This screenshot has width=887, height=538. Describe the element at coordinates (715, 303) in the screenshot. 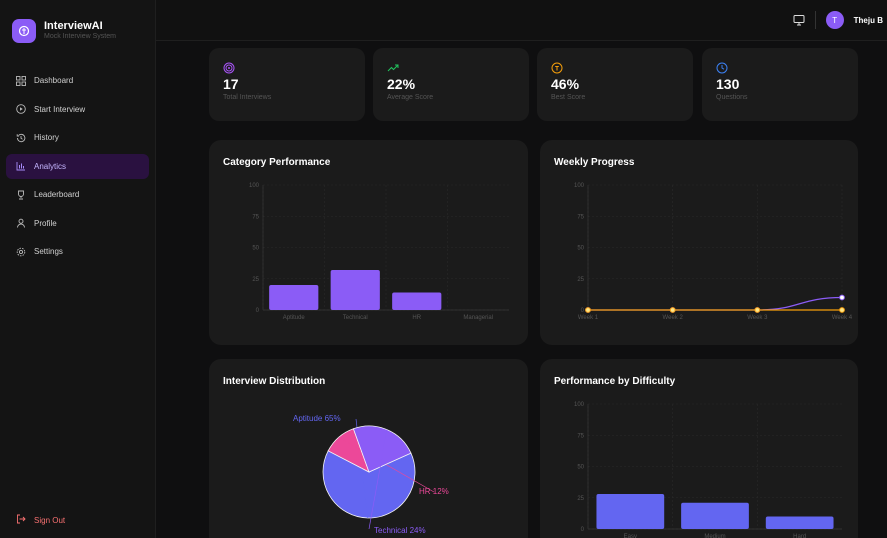

I see `series-line` at that location.